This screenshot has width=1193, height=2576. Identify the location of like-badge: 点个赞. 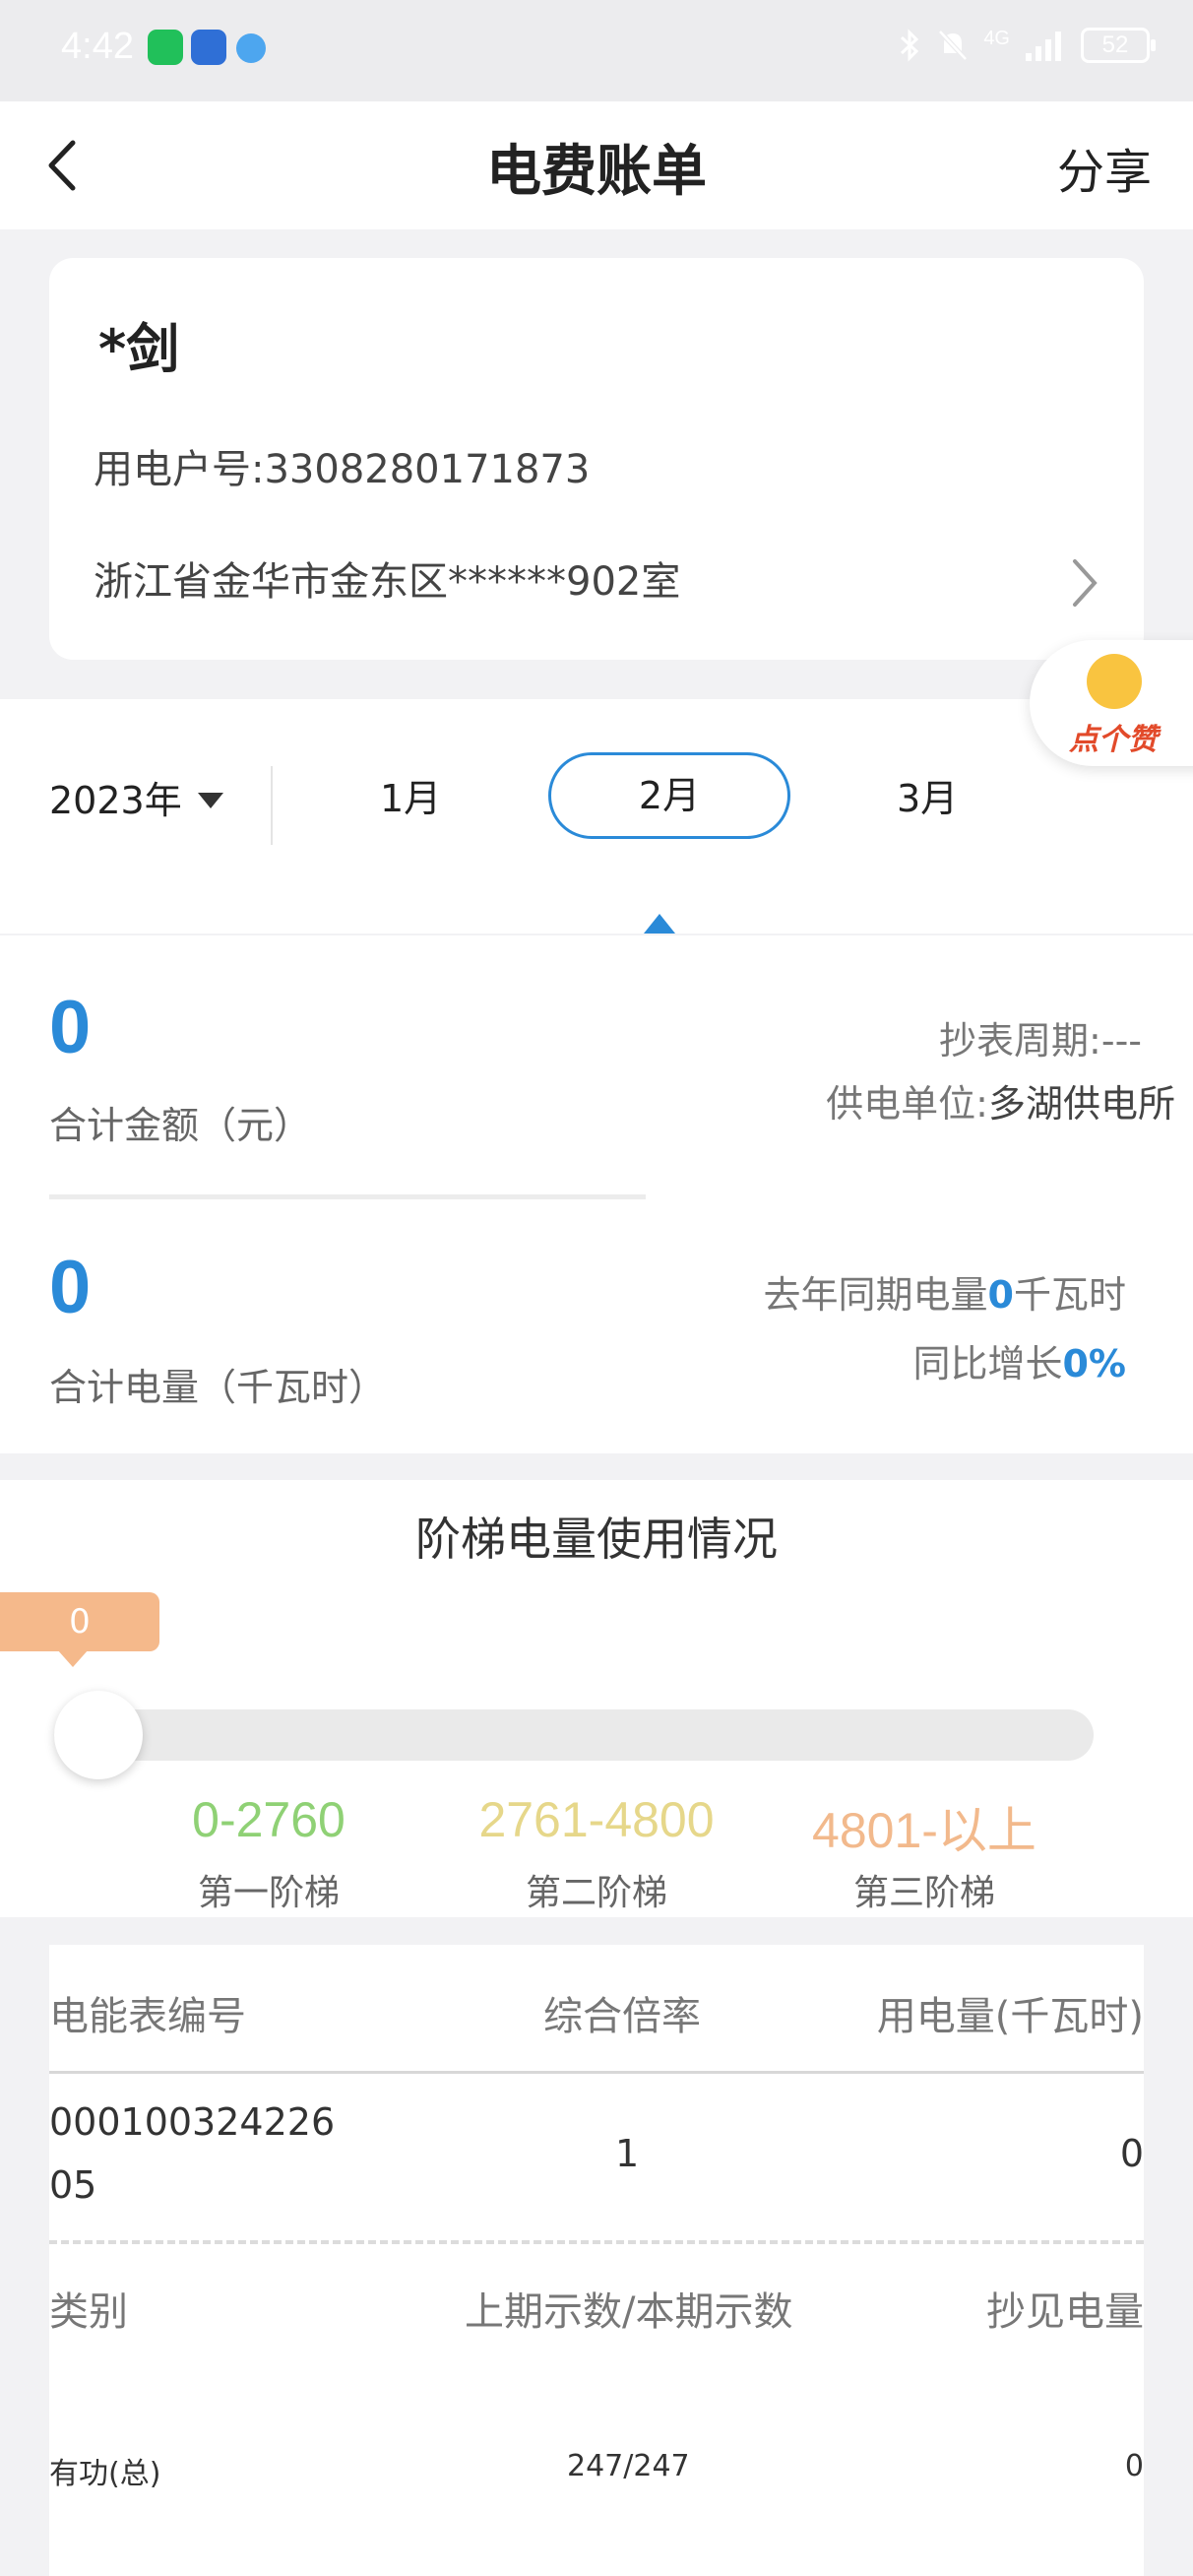
(1111, 703).